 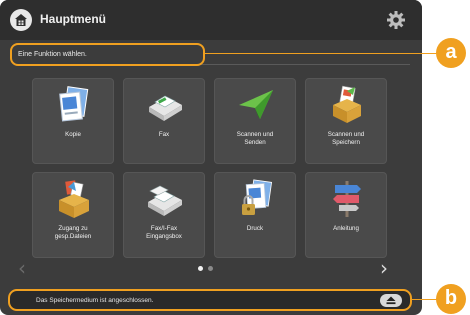 What do you see at coordinates (323, 53) in the screenshot?
I see `callout-a-leader` at bounding box center [323, 53].